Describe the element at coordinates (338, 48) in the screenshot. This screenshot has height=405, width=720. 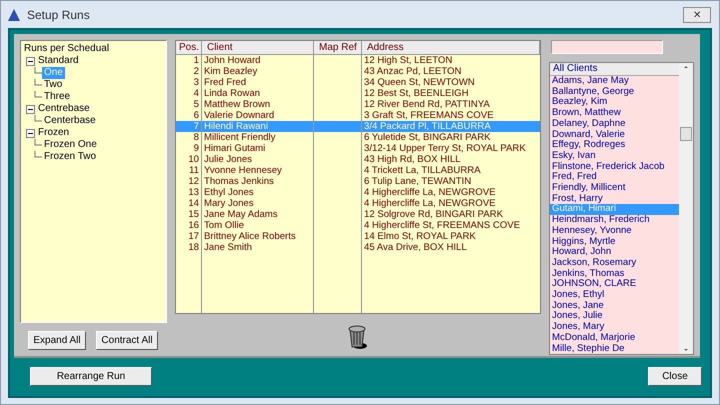
I see `column-header: Map Ref` at that location.